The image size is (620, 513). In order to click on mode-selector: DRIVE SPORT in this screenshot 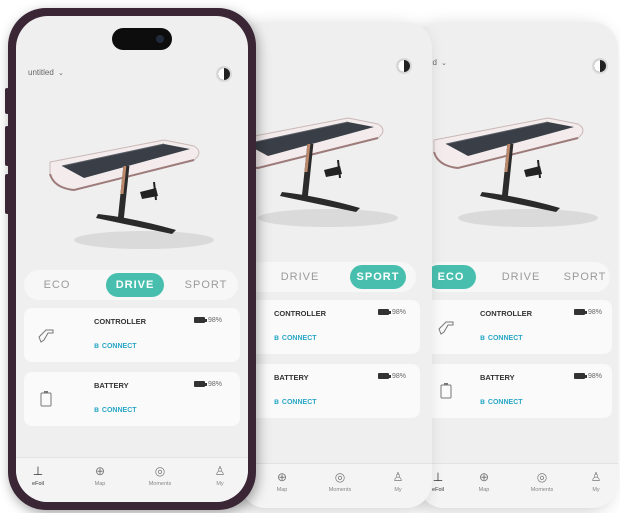, I will do `click(328, 277)`.